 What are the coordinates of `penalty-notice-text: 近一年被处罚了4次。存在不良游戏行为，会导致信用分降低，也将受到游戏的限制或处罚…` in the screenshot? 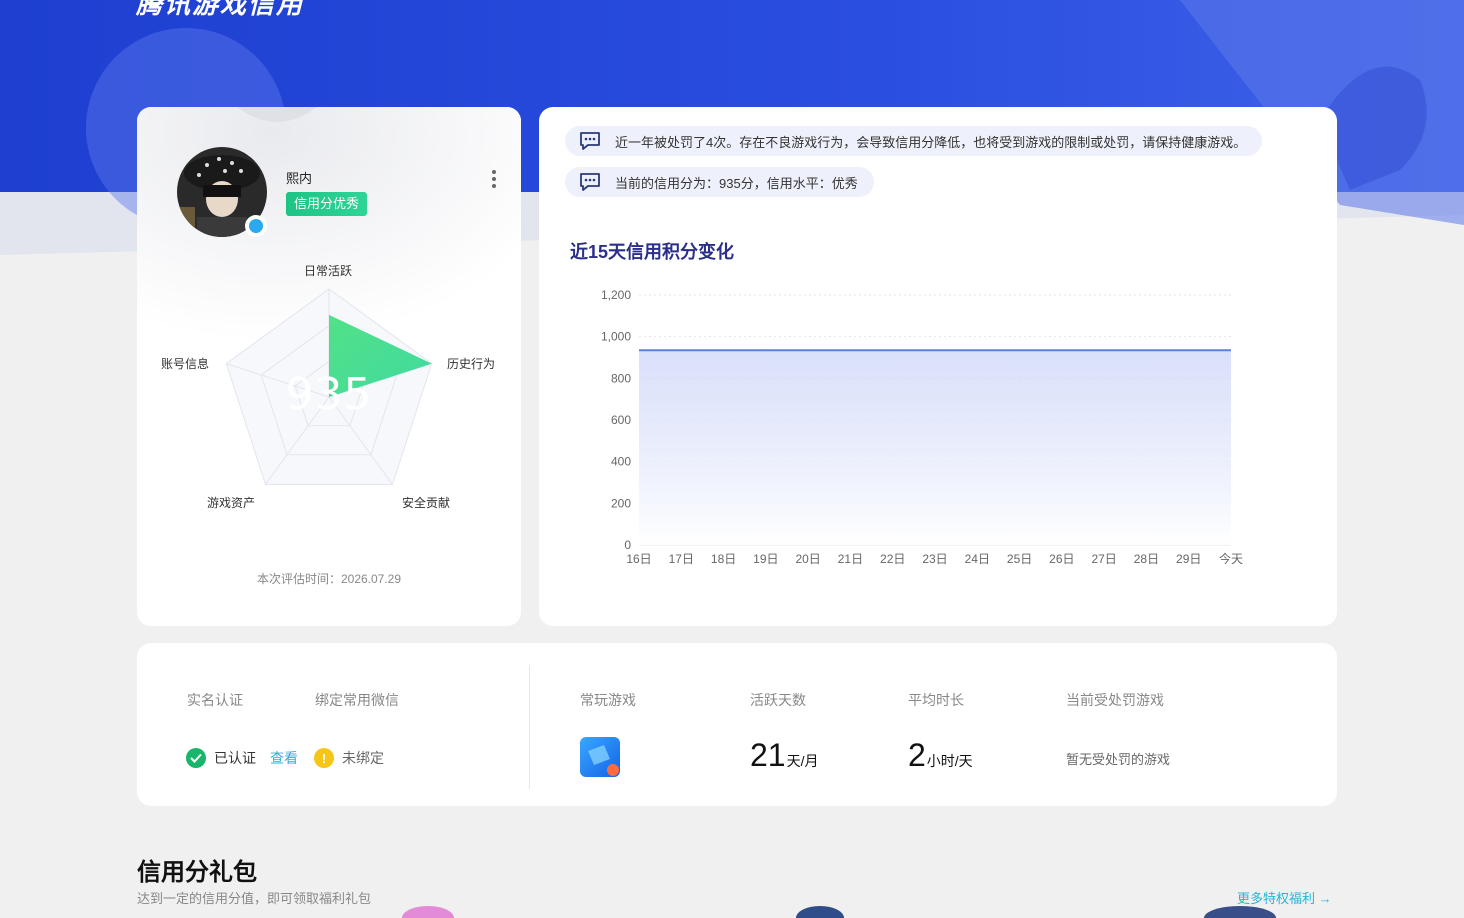 It's located at (931, 142).